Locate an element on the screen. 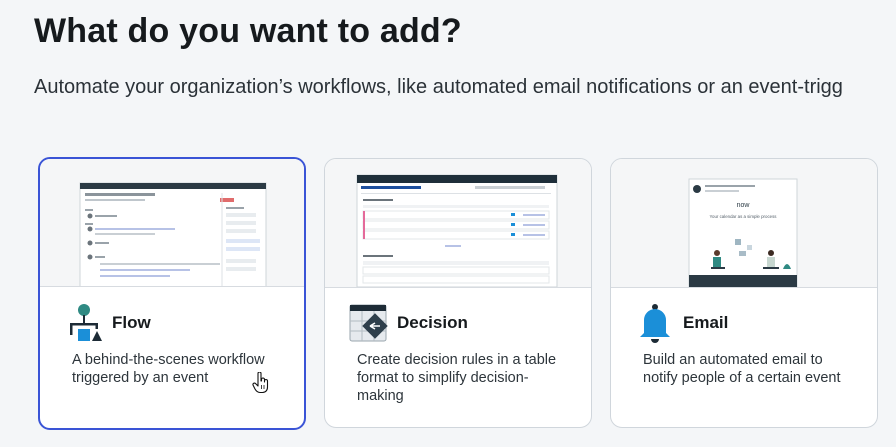  email-preview-image: now Your calendar as a simple process is located at coordinates (744, 223).